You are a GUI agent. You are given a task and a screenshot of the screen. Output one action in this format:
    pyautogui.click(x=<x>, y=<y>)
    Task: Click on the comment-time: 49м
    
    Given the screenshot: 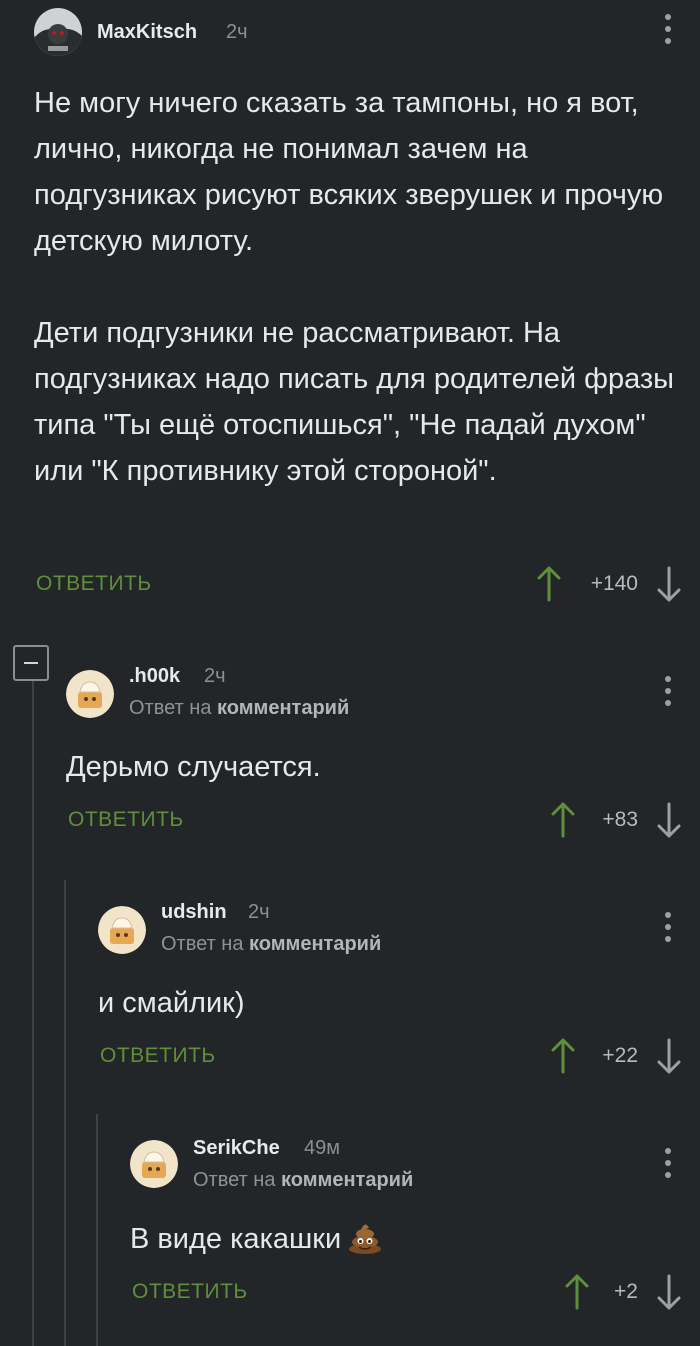 What is the action you would take?
    pyautogui.click(x=322, y=1148)
    